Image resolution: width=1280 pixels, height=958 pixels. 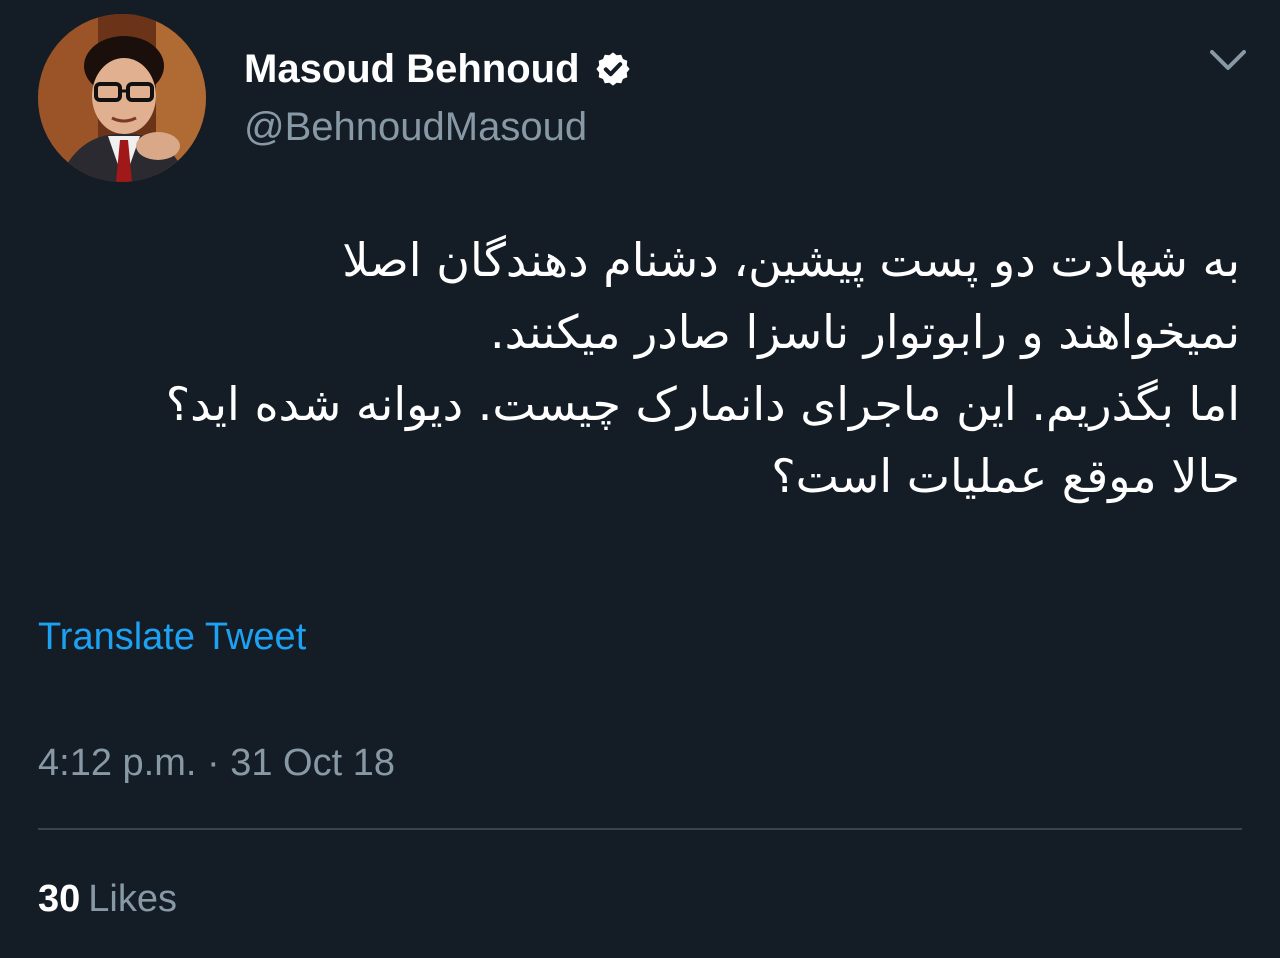 What do you see at coordinates (59, 899) in the screenshot?
I see `likes-count: 30` at bounding box center [59, 899].